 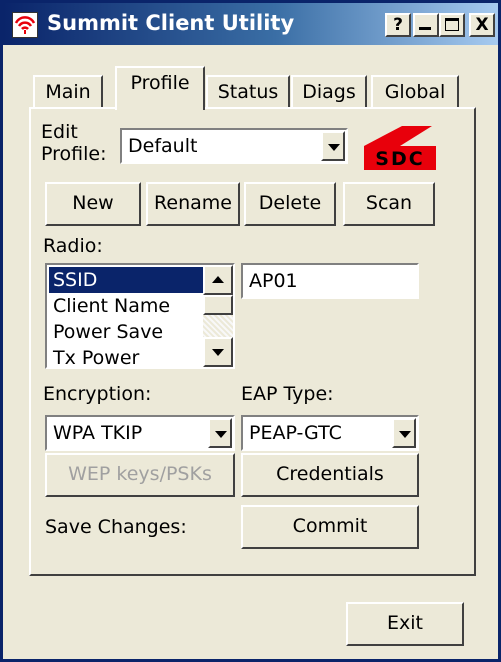 I want to click on minimize-icon, so click(x=425, y=28).